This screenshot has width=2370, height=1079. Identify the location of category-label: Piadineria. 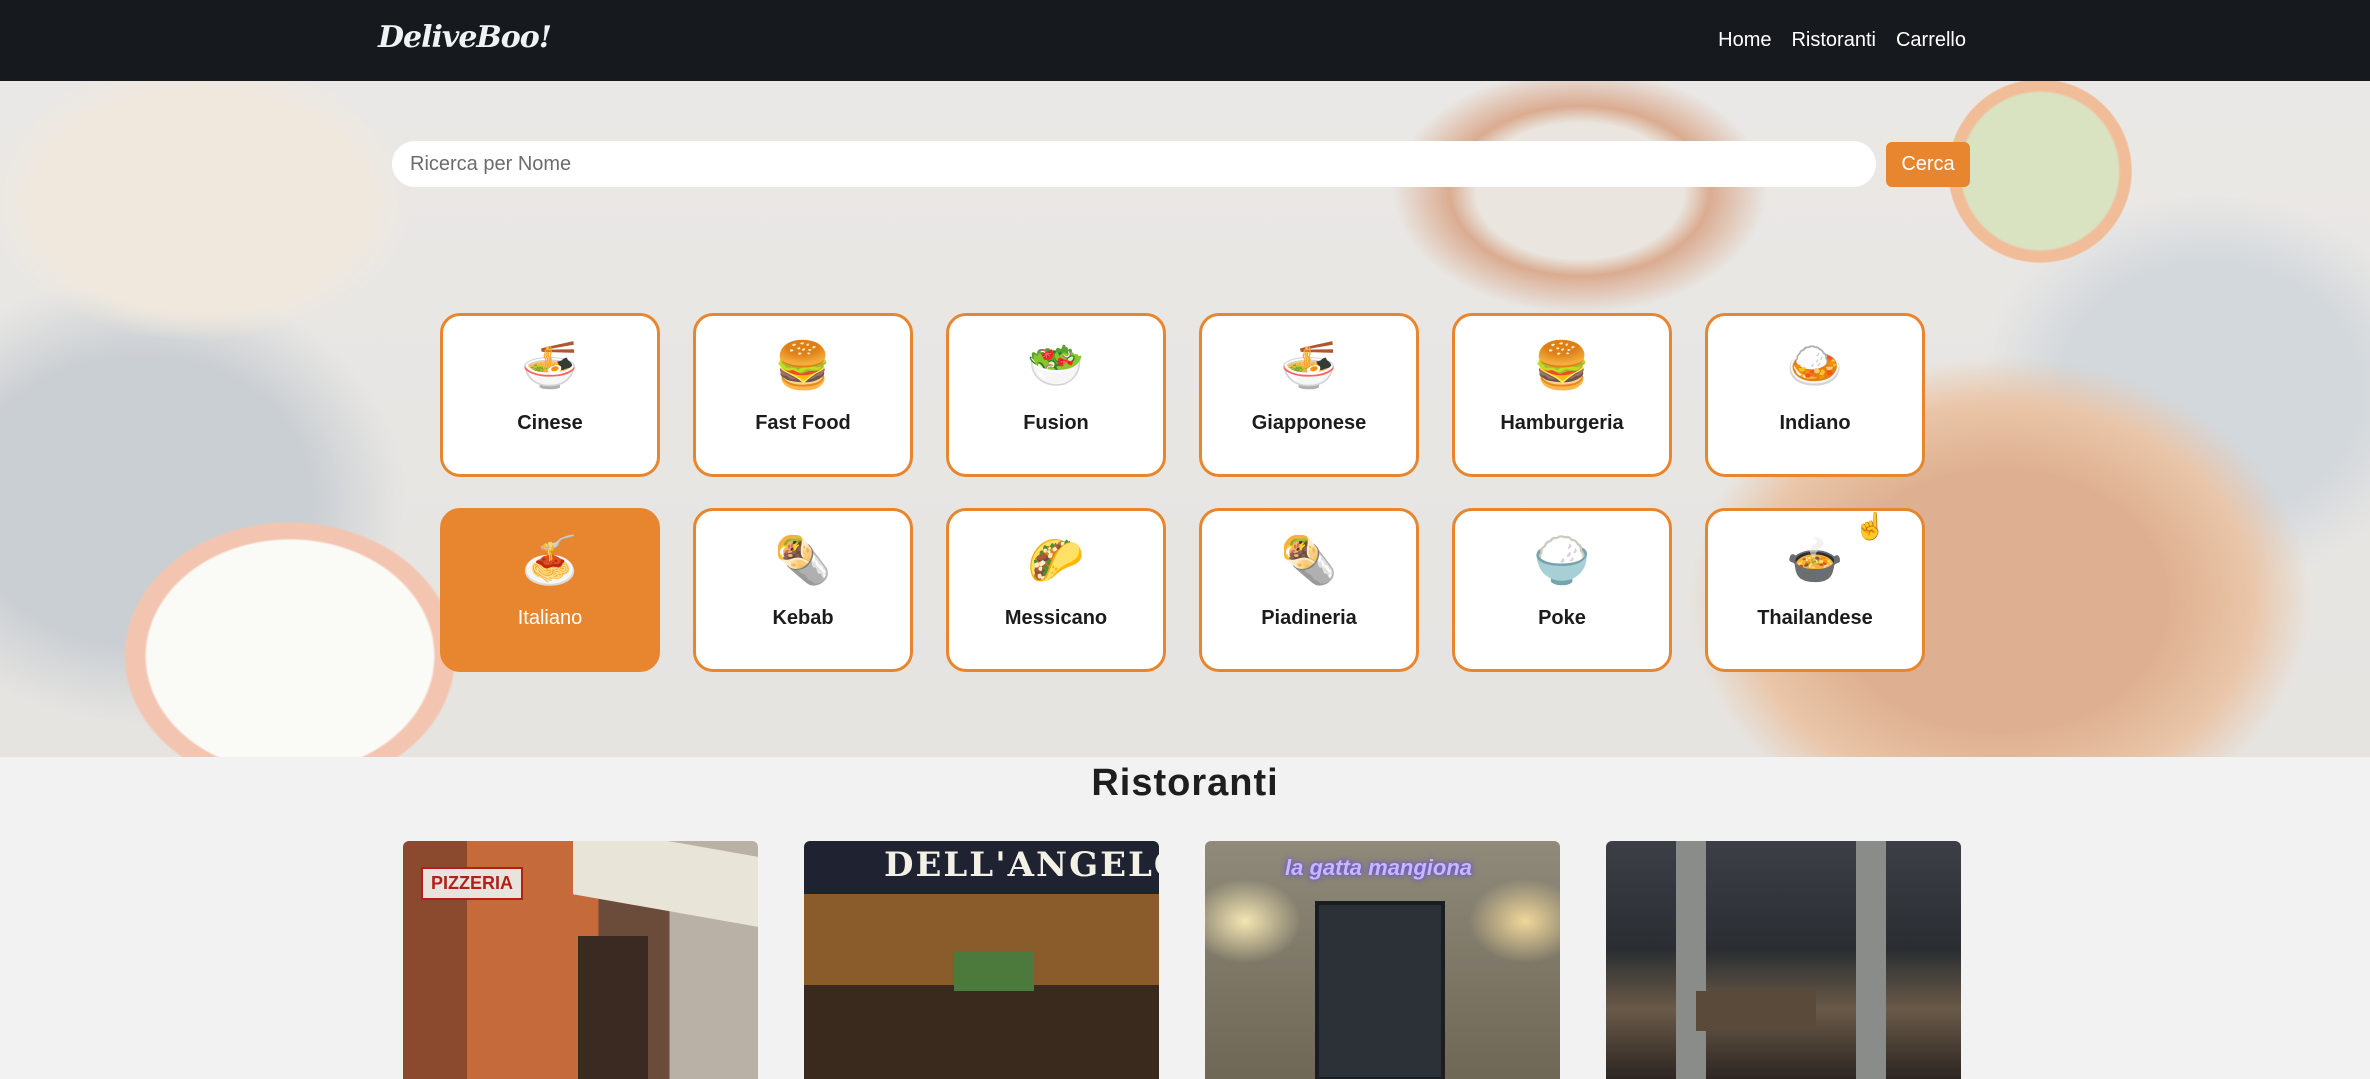
(1309, 618).